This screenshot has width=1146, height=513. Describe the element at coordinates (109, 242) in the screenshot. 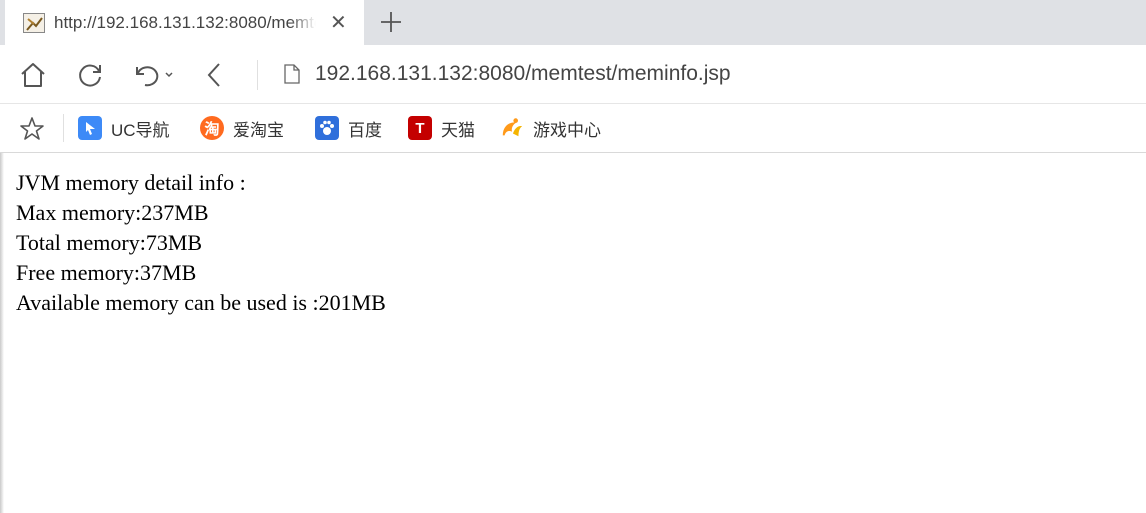

I see `total-memory-line: Total memory:73MB` at that location.